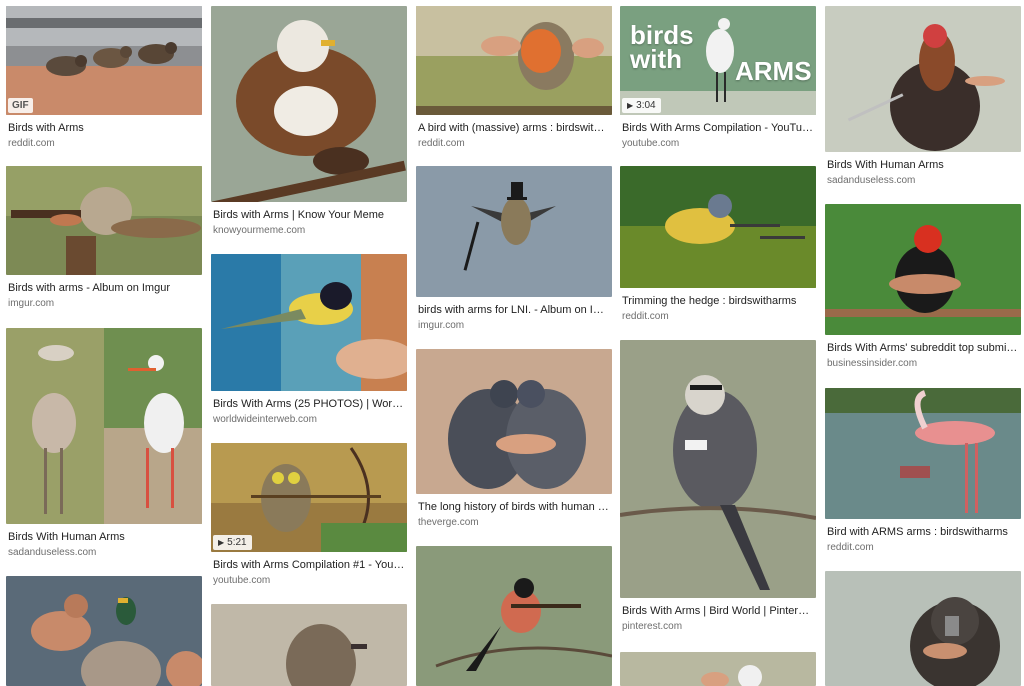 The image size is (1024, 686). Describe the element at coordinates (104, 288) in the screenshot. I see `result-title: Birds with arms - Album on Imgur` at that location.